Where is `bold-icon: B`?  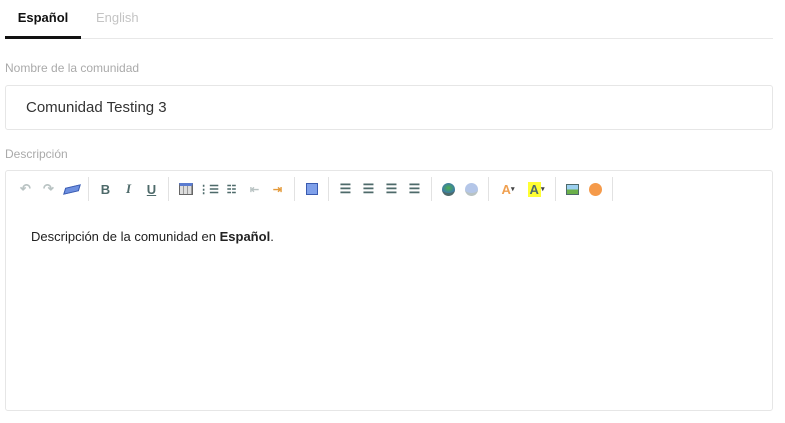 bold-icon: B is located at coordinates (105, 189).